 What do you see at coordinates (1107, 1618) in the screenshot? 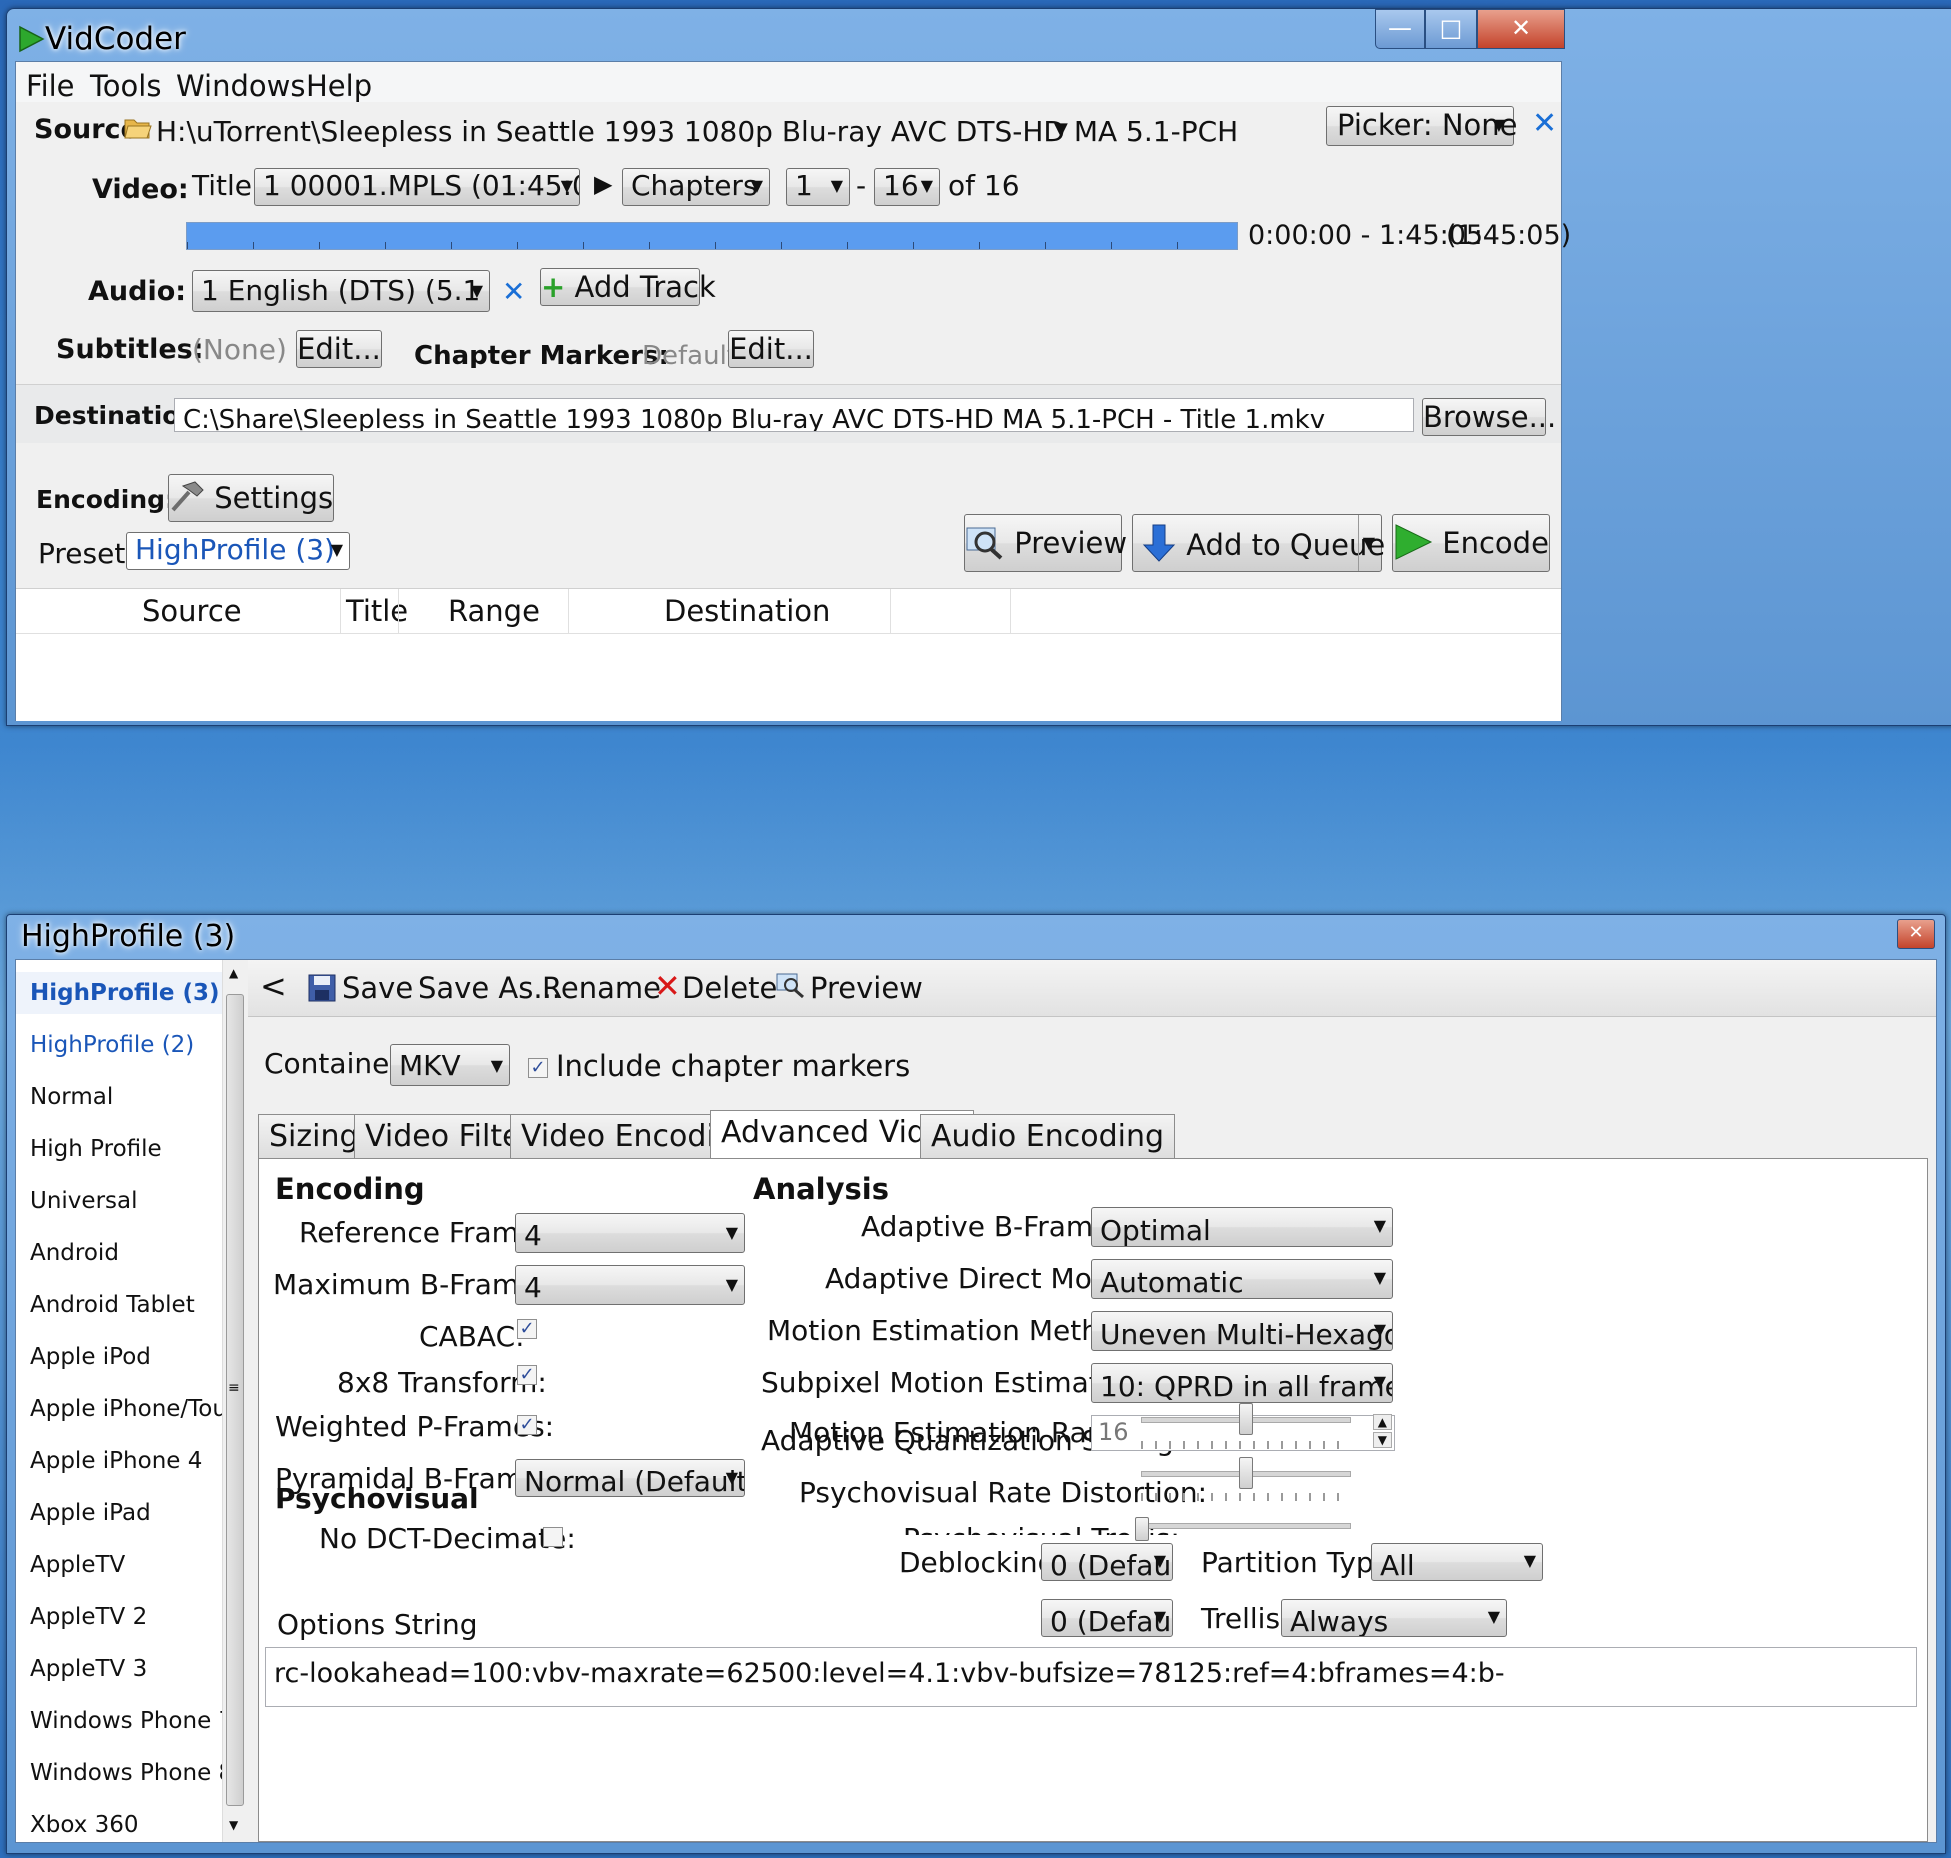
I see `deblocking-select-2: 0 (Default)▼` at bounding box center [1107, 1618].